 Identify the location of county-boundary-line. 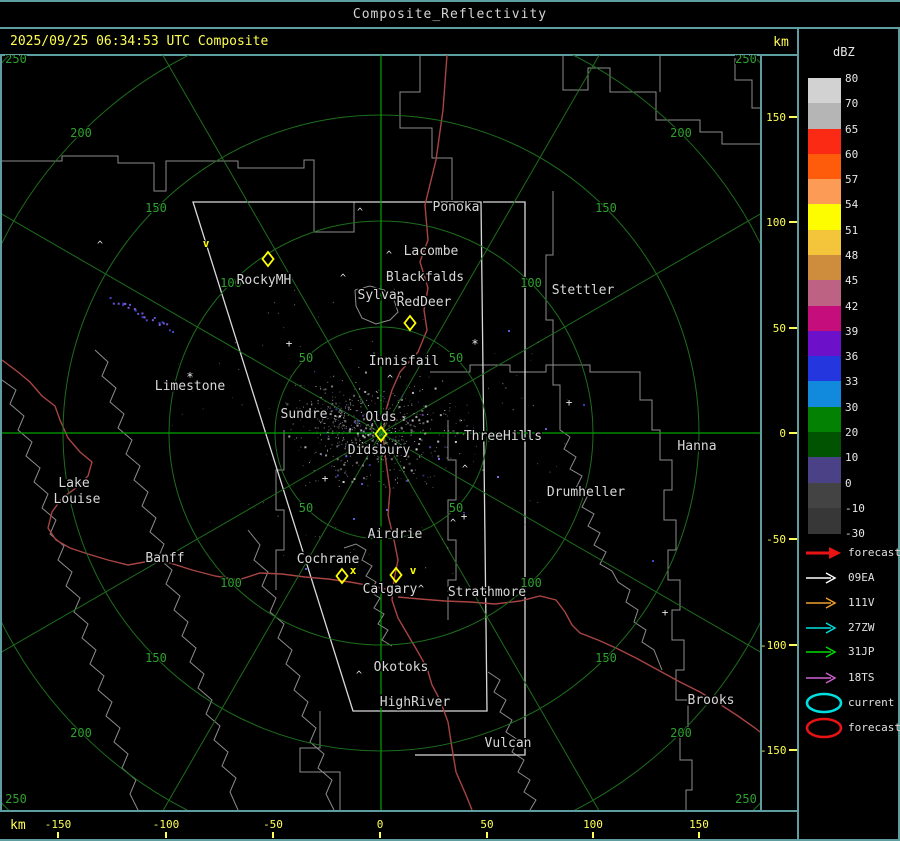
(166, 579).